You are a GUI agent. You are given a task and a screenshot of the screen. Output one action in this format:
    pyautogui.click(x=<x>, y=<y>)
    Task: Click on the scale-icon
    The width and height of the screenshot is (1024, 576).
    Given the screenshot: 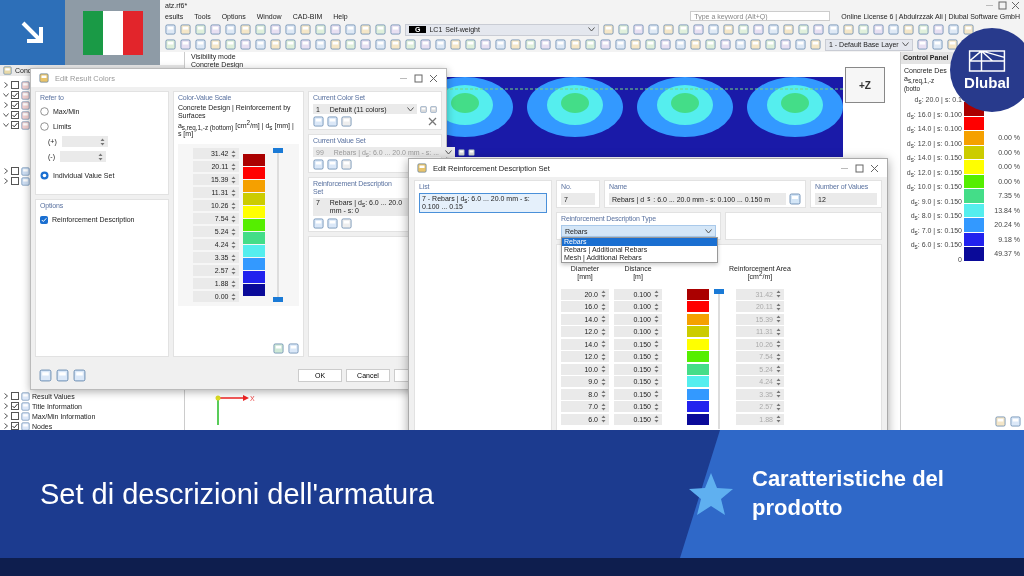 What is the action you would take?
    pyautogui.click(x=293, y=348)
    